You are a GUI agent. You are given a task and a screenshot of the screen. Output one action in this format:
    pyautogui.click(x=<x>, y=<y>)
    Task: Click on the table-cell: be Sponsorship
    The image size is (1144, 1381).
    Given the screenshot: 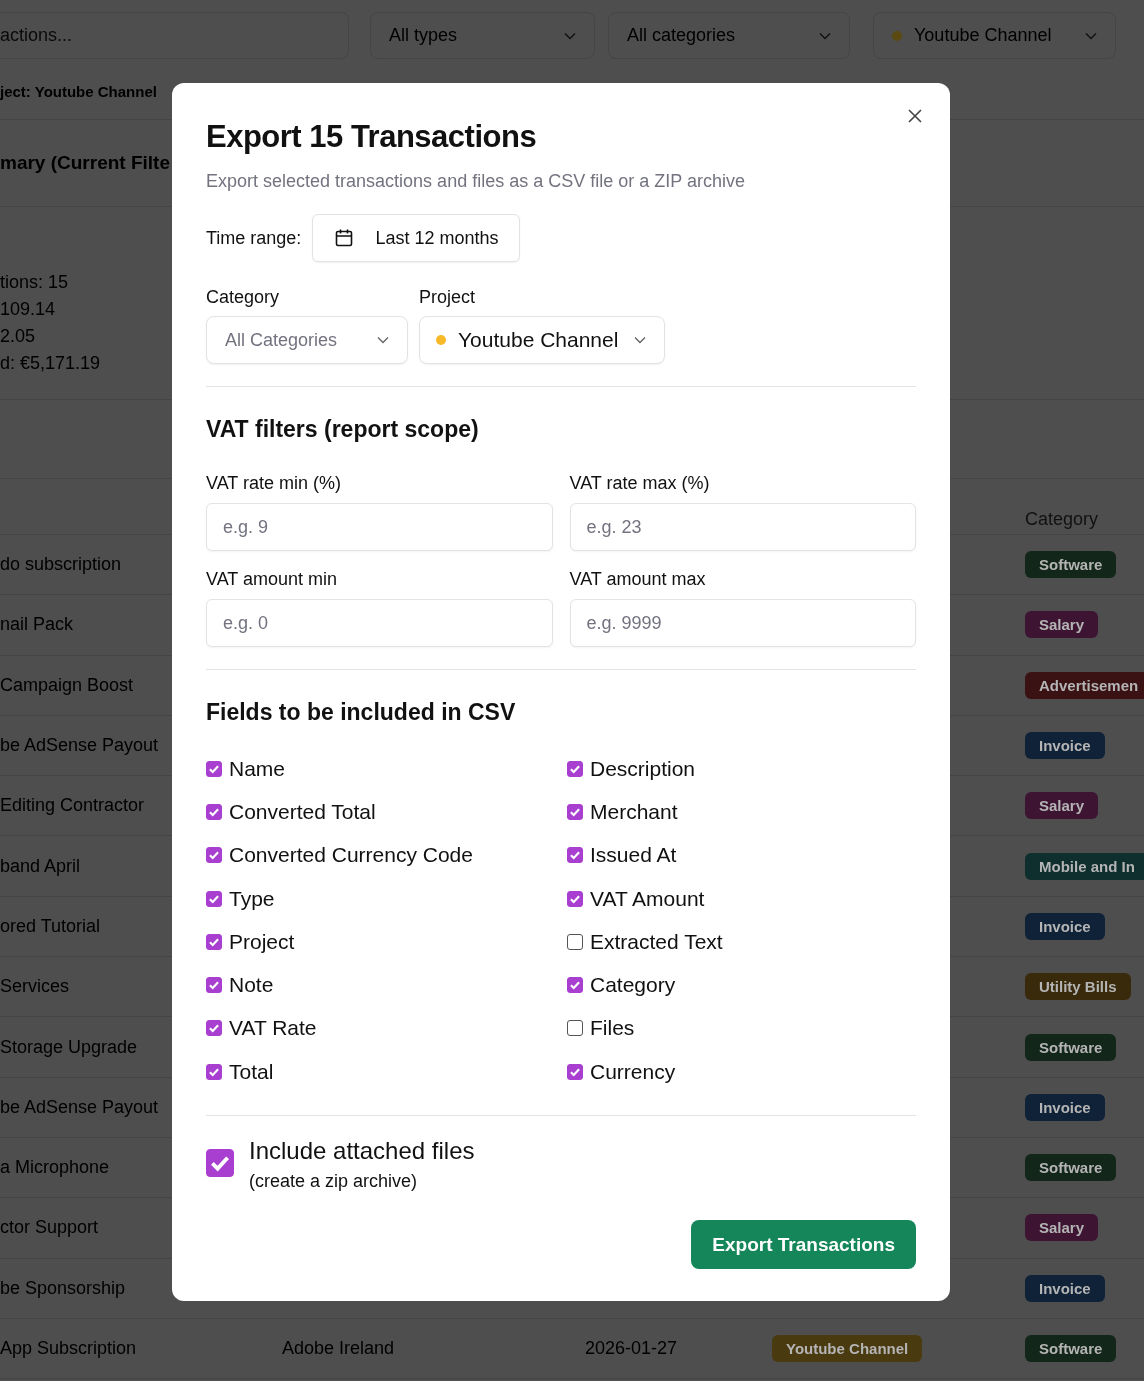 What is the action you would take?
    pyautogui.click(x=63, y=1288)
    